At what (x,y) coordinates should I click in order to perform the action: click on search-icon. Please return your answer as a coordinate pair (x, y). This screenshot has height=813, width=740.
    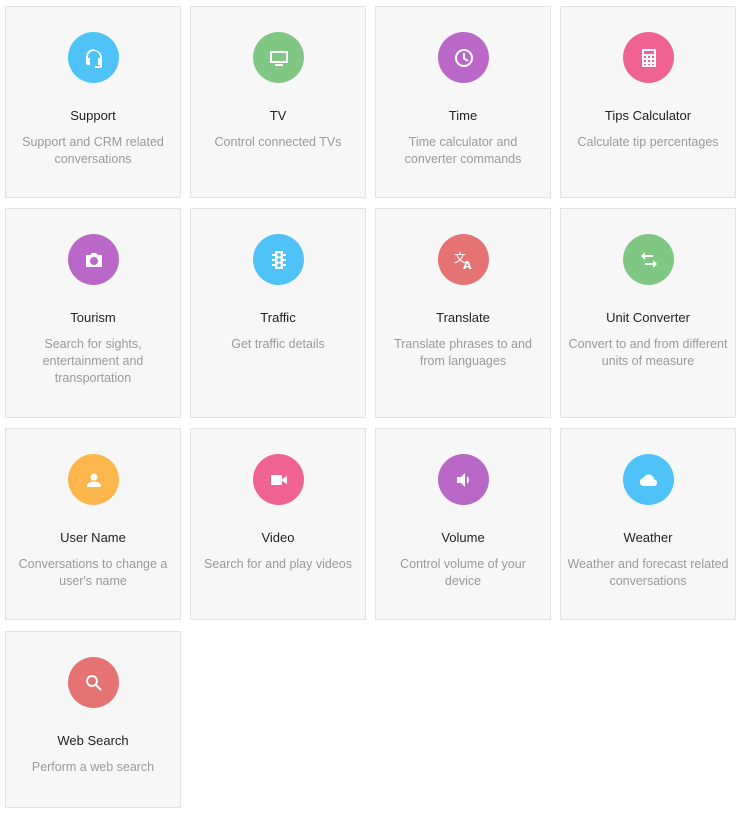
    Looking at the image, I should click on (93, 682).